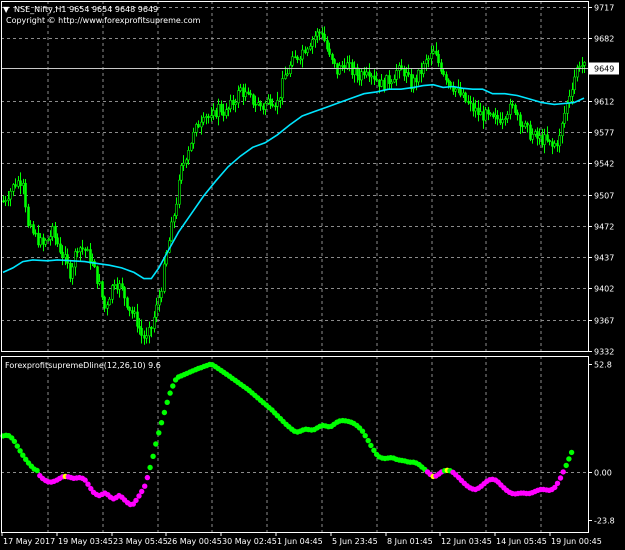  What do you see at coordinates (604, 8) in the screenshot?
I see `y-tick-label: 9717` at bounding box center [604, 8].